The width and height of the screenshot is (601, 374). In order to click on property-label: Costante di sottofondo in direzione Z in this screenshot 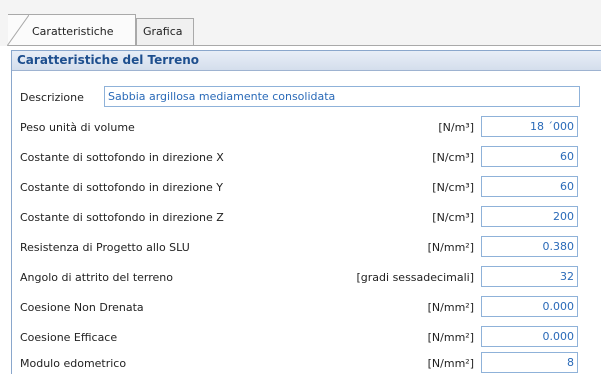, I will do `click(122, 217)`.